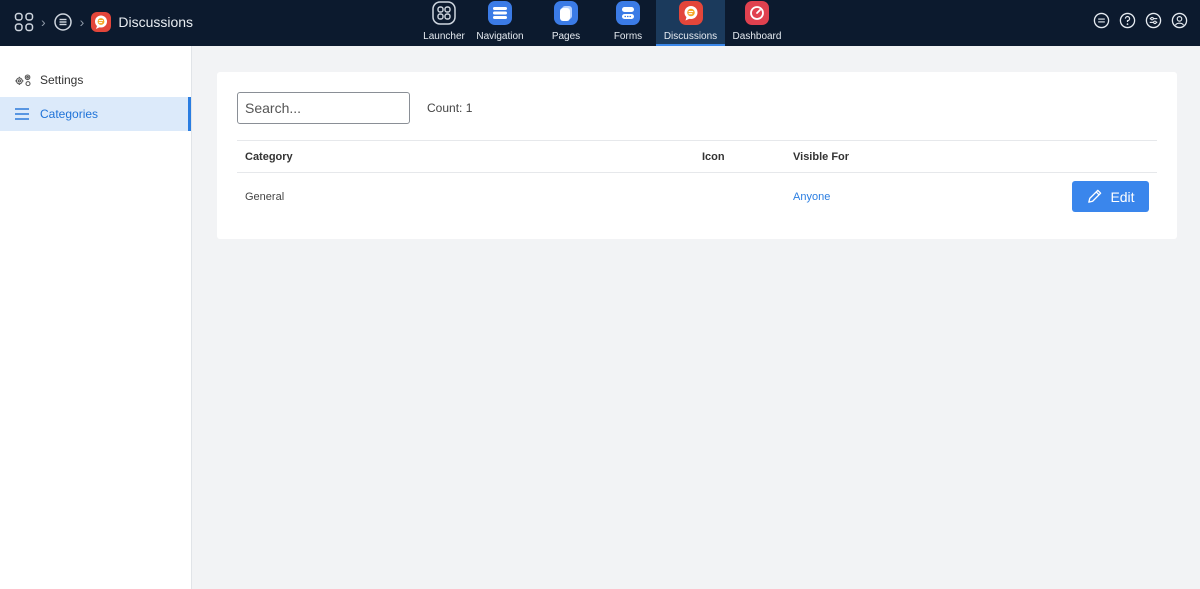 The width and height of the screenshot is (1200, 589). Describe the element at coordinates (69, 114) in the screenshot. I see `sidebar-item-label: Categories` at that location.